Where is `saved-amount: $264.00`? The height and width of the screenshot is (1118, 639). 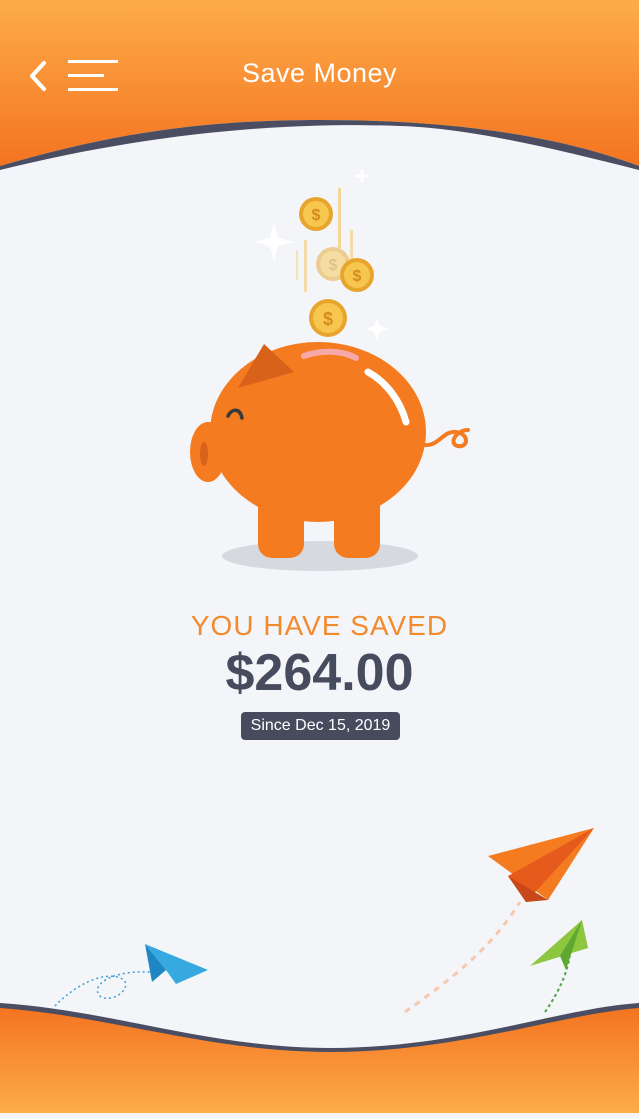 saved-amount: $264.00 is located at coordinates (319, 673).